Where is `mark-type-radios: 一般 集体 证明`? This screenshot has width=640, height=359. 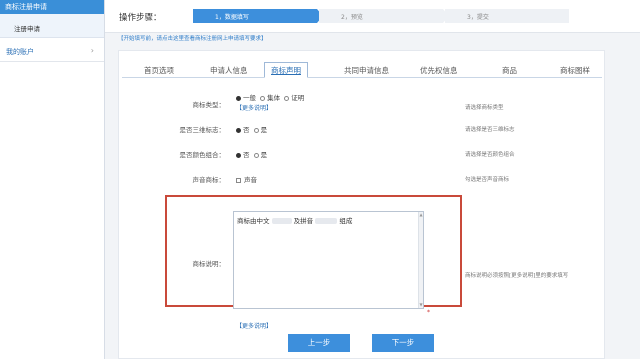 mark-type-radios: 一般 集体 证明 is located at coordinates (270, 97).